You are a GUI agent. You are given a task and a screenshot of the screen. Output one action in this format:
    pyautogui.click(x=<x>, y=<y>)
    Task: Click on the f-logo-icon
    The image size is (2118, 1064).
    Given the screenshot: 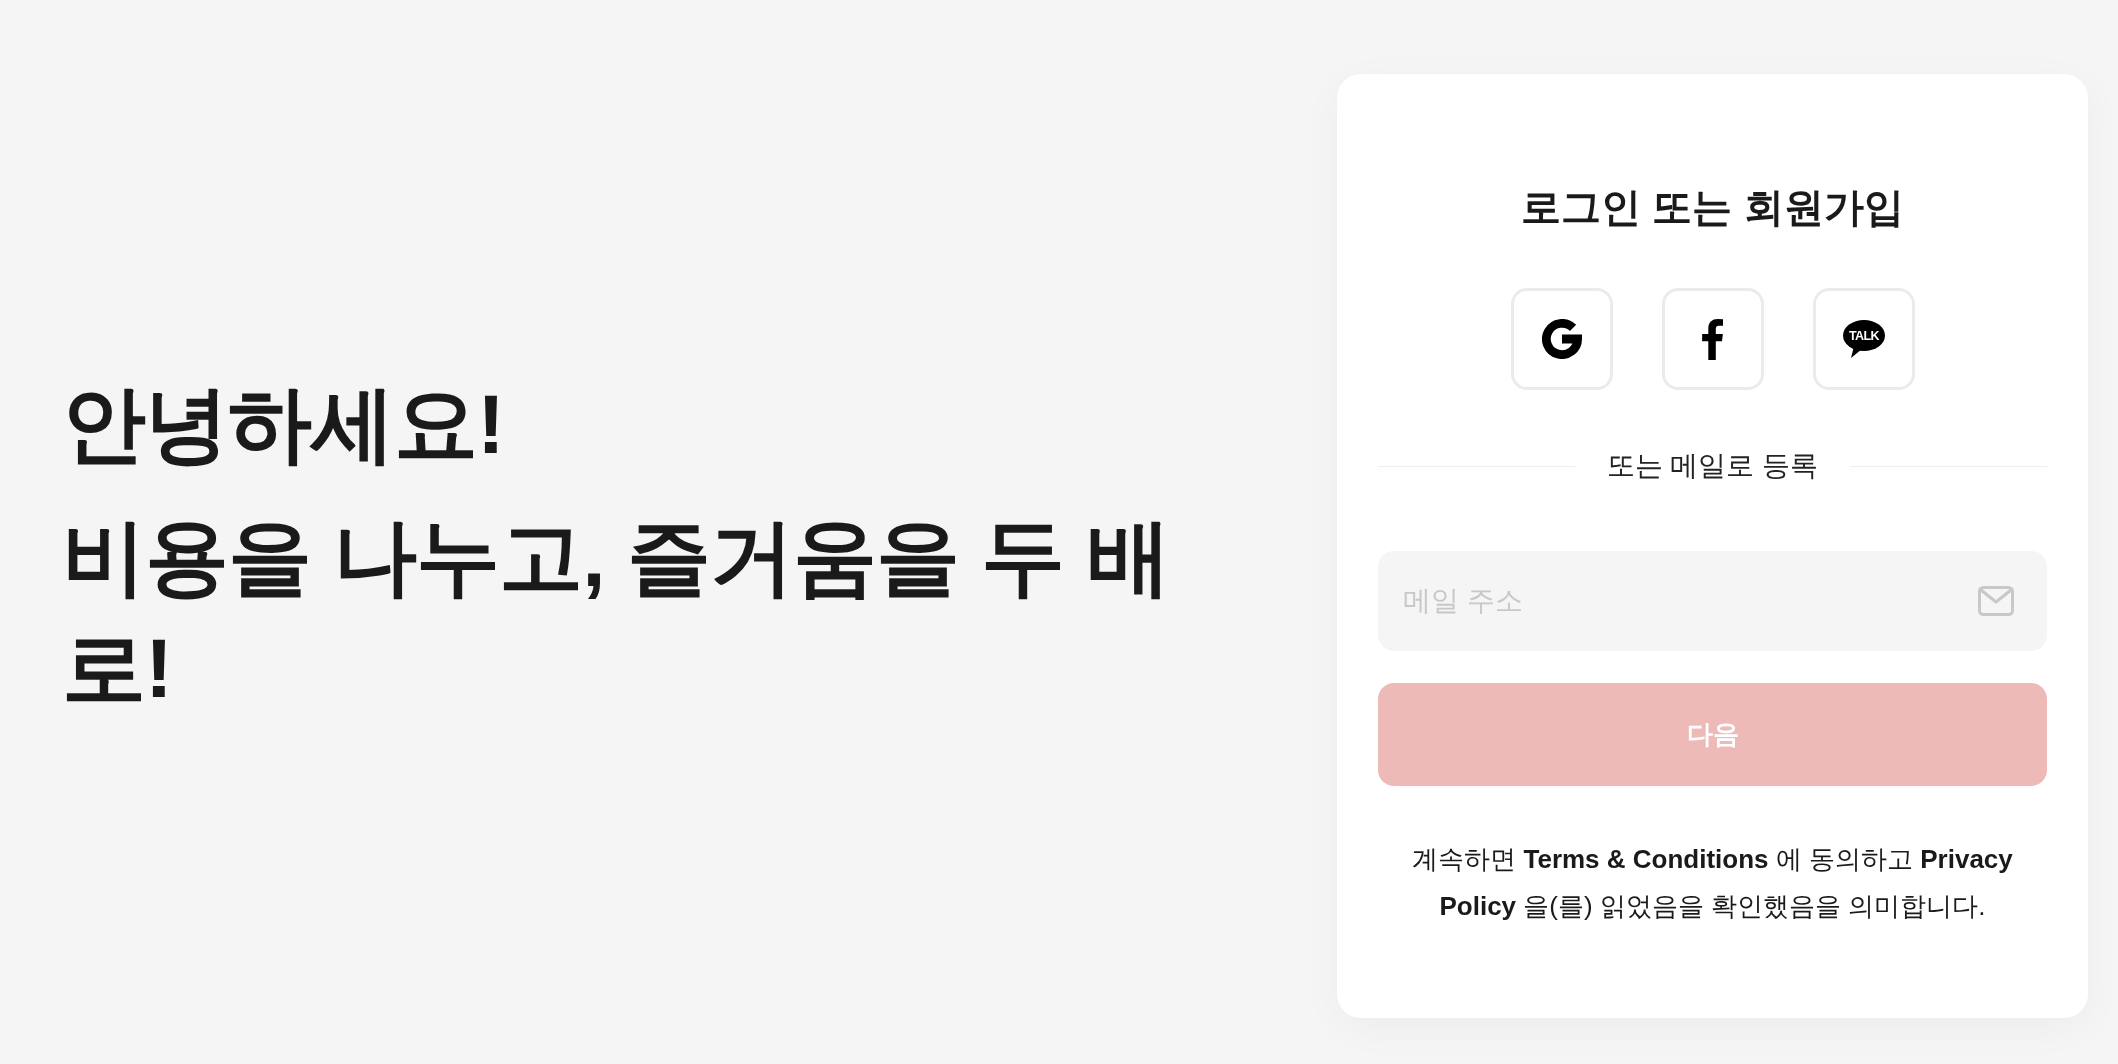 What is the action you would take?
    pyautogui.click(x=1712, y=339)
    